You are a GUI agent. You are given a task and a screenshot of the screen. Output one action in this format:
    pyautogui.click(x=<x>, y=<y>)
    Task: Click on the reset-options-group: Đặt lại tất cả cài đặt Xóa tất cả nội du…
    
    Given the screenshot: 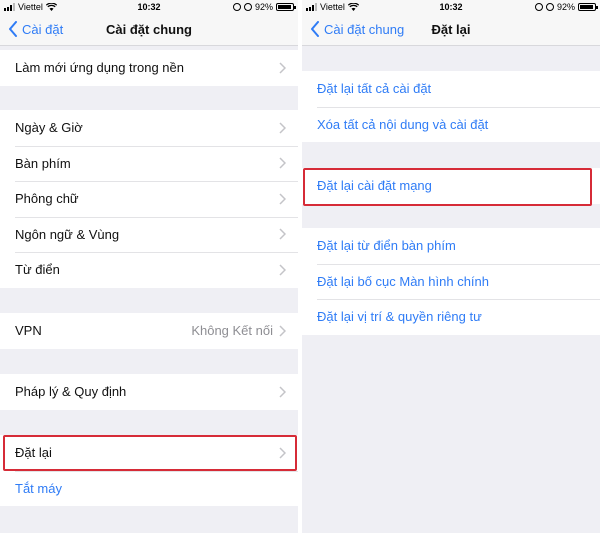 What is the action you would take?
    pyautogui.click(x=451, y=106)
    